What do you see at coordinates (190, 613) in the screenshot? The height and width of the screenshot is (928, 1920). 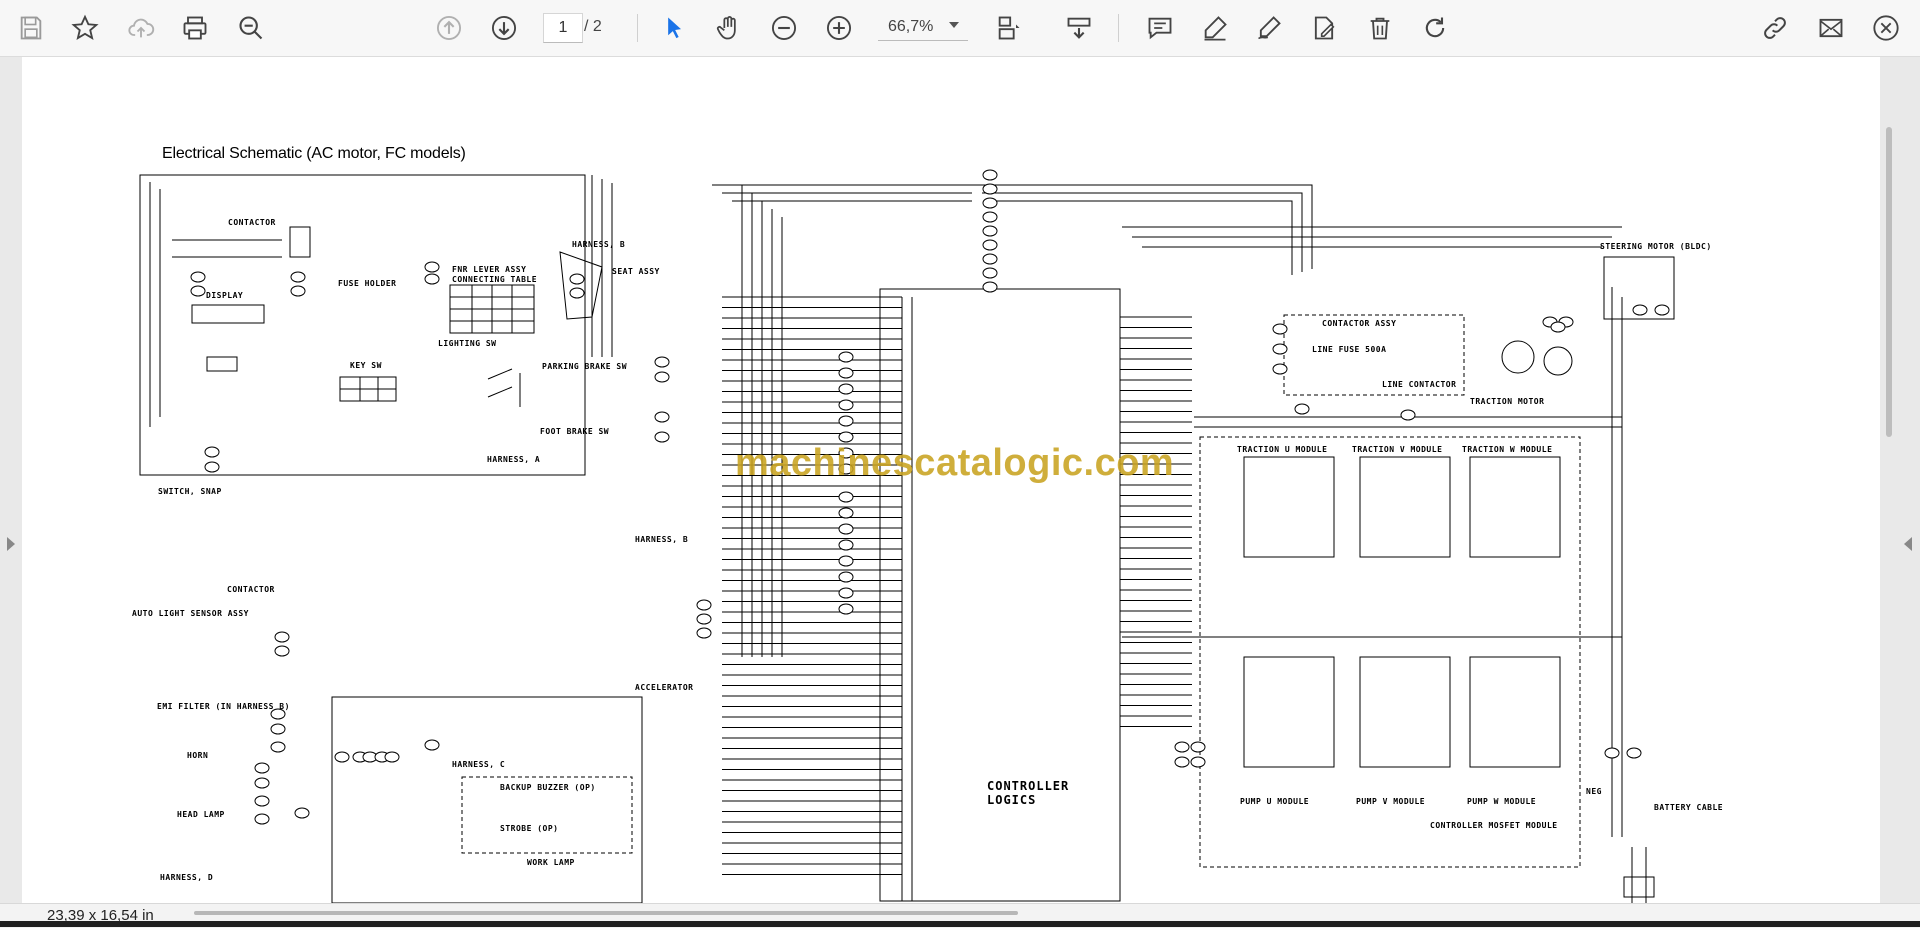 I see `label-auto-light: AUTO LIGHT SENSOR ASSY` at bounding box center [190, 613].